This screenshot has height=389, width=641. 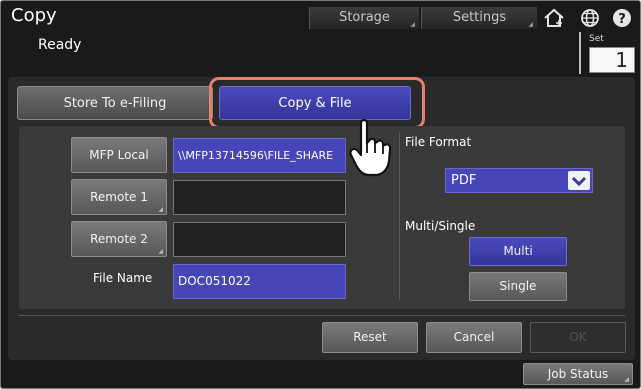 I want to click on status-text: Ready, so click(x=60, y=45).